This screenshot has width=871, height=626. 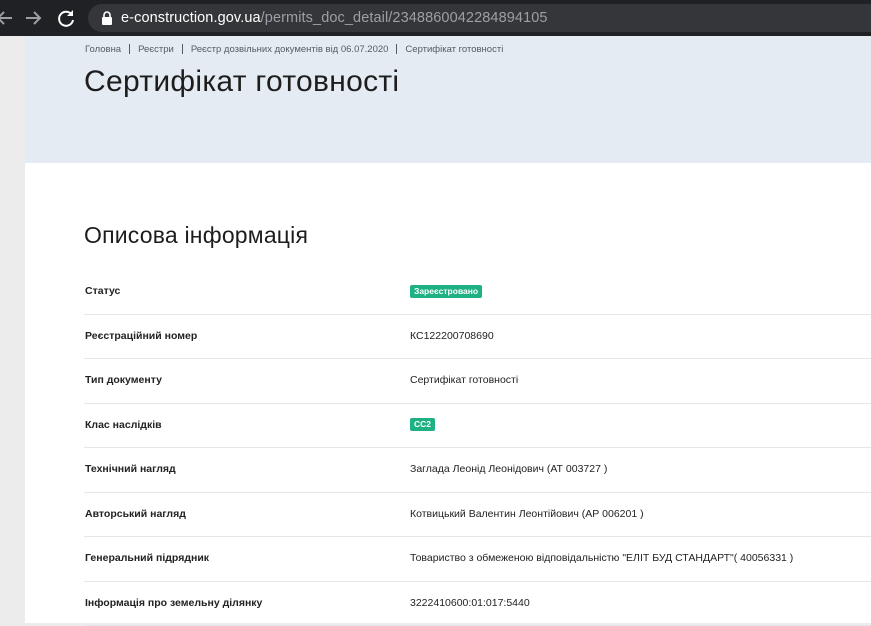 What do you see at coordinates (173, 604) in the screenshot?
I see `info-label: Інформація про земельну ділянку` at bounding box center [173, 604].